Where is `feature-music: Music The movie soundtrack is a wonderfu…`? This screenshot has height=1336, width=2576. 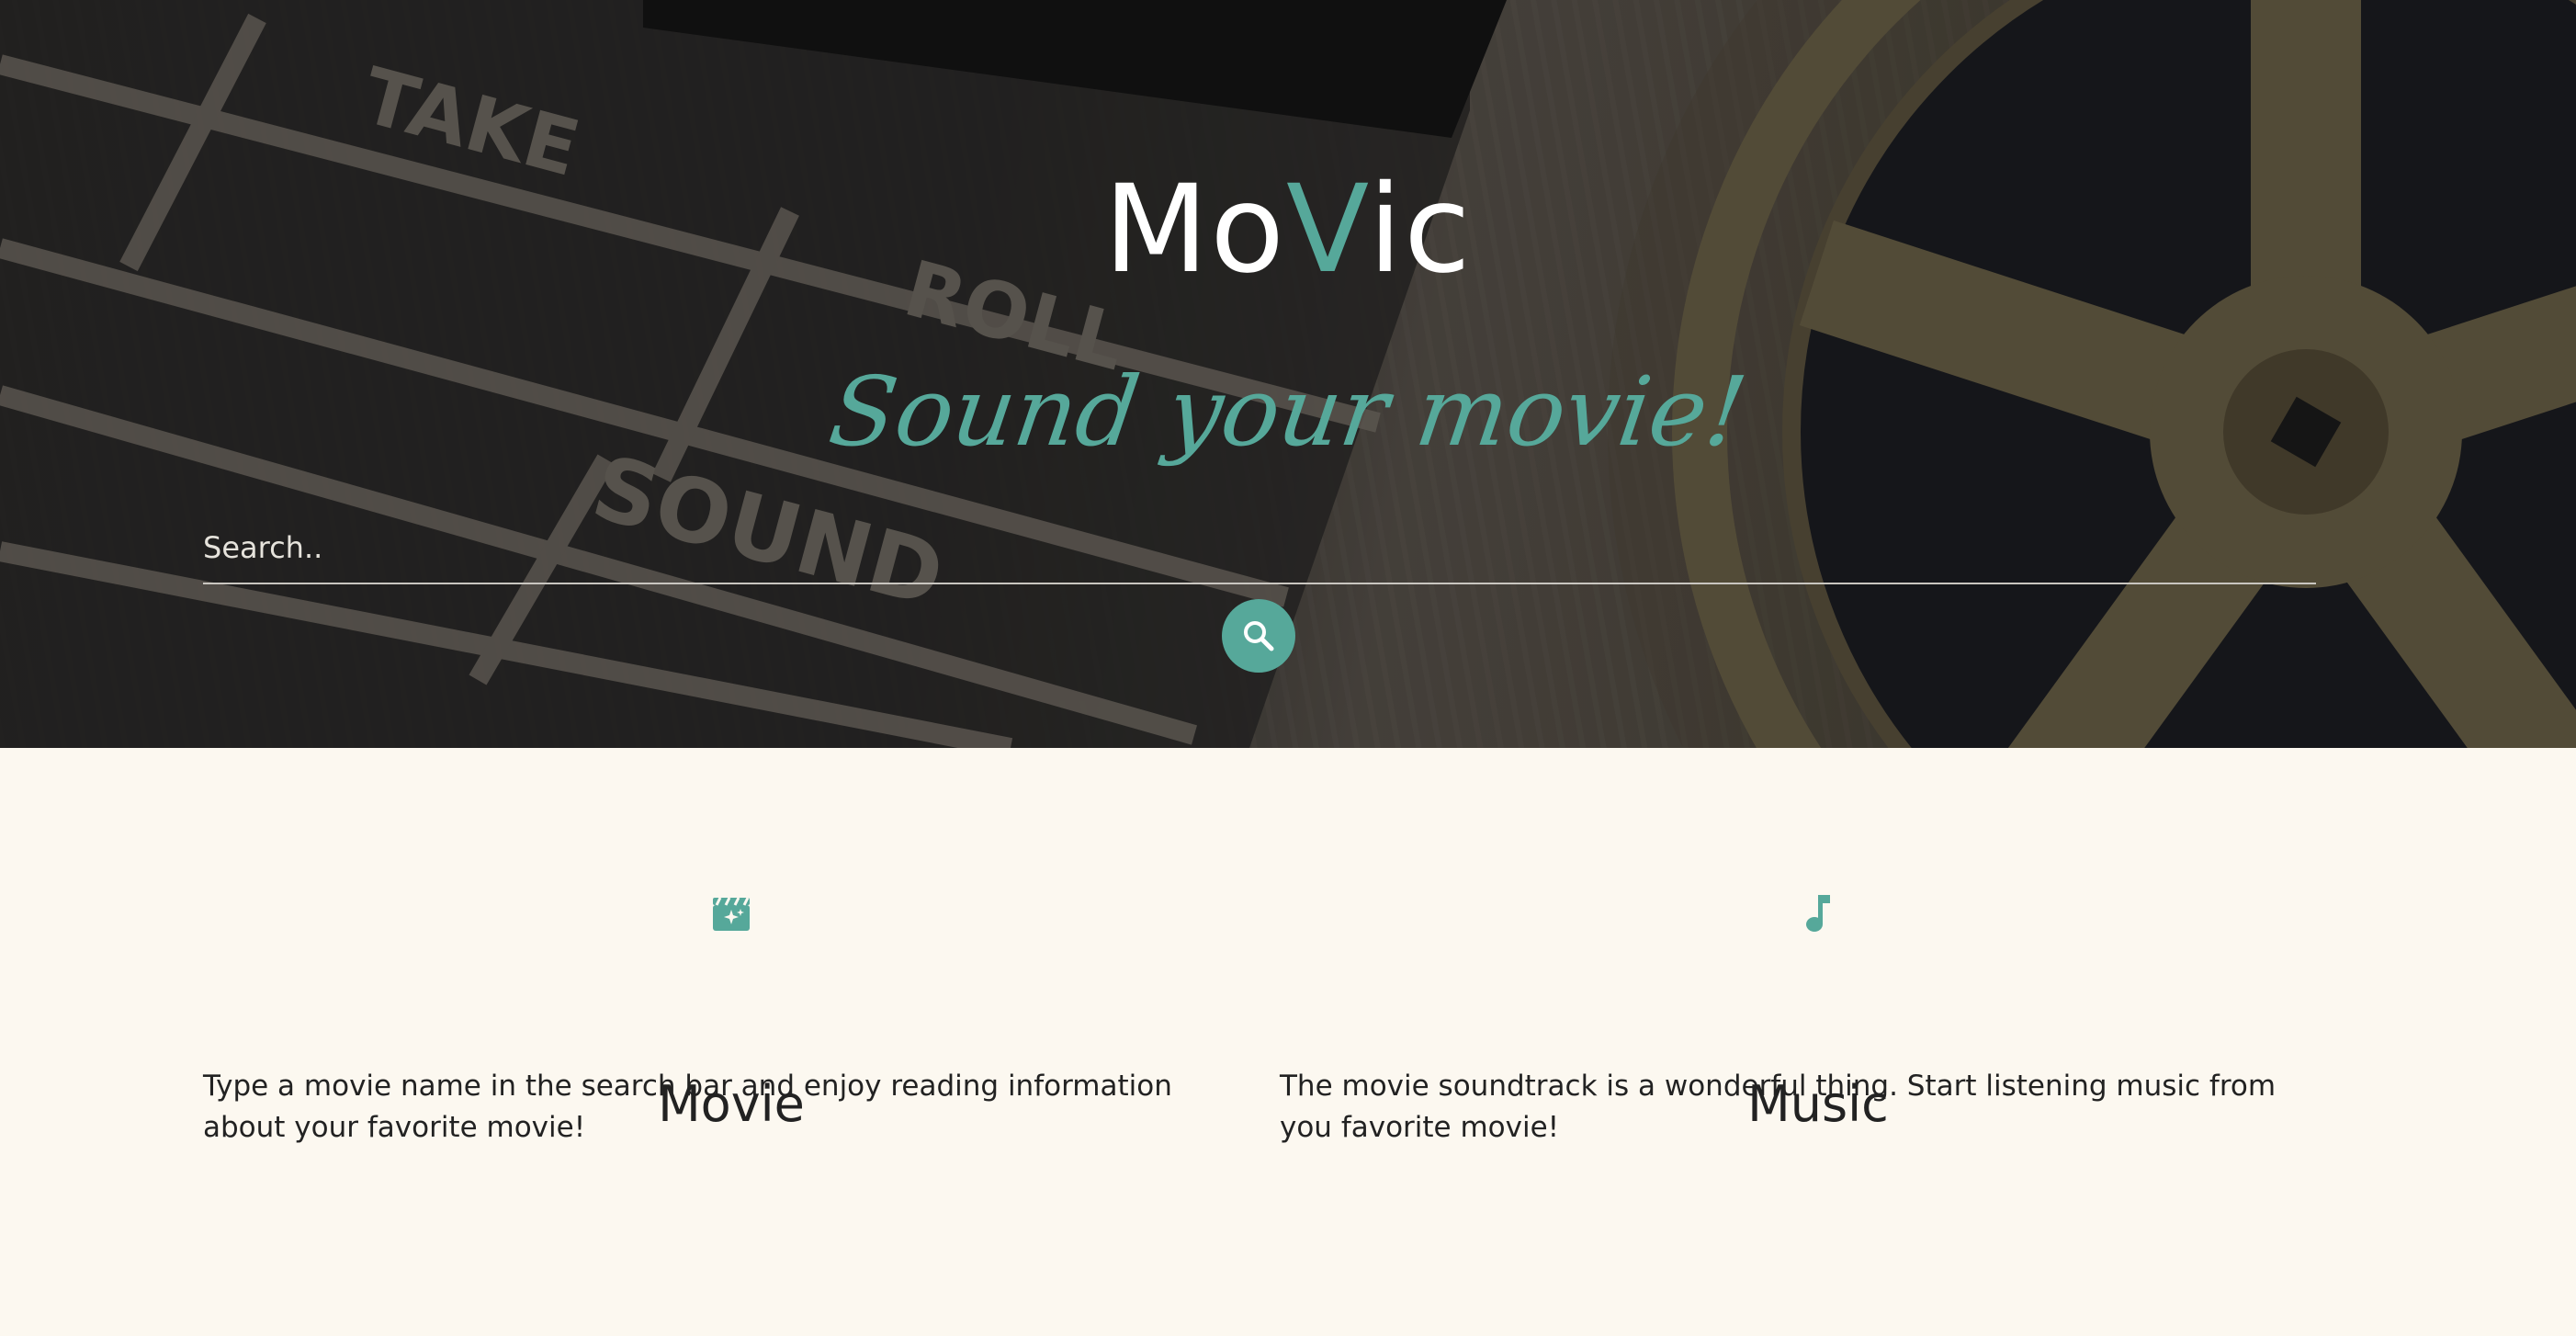 feature-music: Music The movie soundtrack is a wonderfu… is located at coordinates (1803, 1013).